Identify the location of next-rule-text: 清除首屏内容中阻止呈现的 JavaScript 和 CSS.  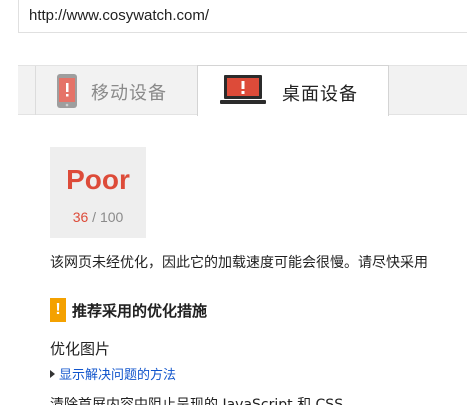
(197, 401).